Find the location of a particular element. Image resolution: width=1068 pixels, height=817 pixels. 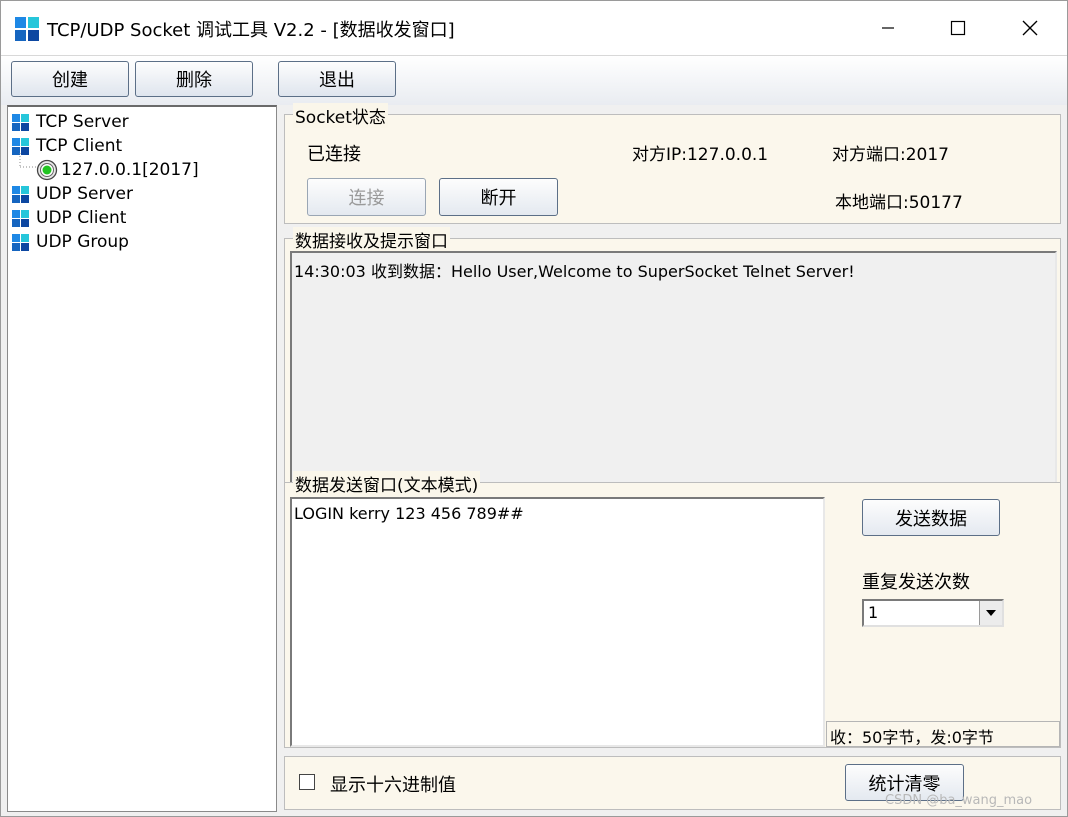

tree-item-connection: 127.0.0.1[2017] is located at coordinates (117, 170).